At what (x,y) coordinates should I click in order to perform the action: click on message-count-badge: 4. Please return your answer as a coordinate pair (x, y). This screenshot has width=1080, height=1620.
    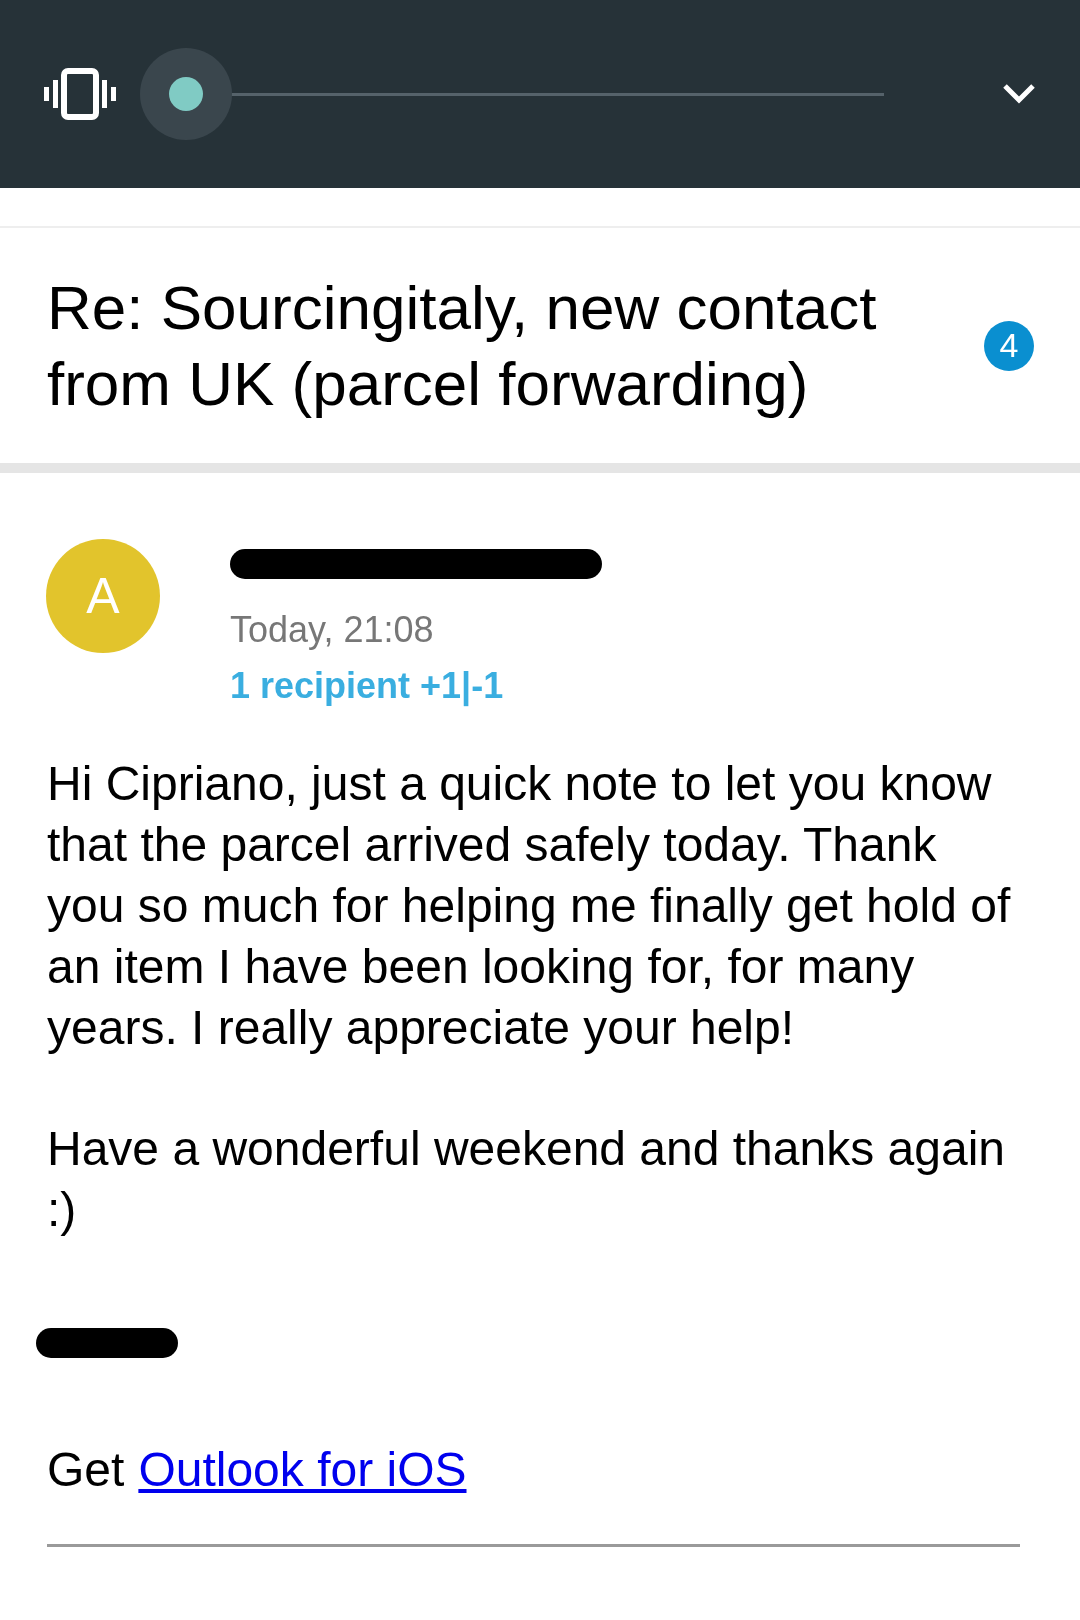
    Looking at the image, I should click on (1009, 345).